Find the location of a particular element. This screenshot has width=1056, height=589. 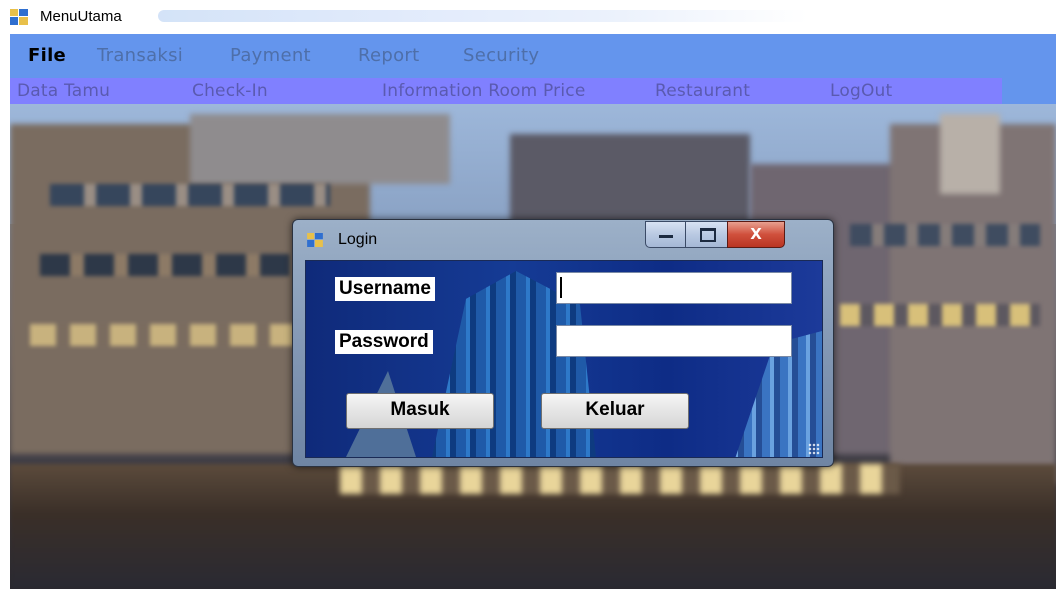

main-window-titlebar: MenuUtama is located at coordinates (528, 17).